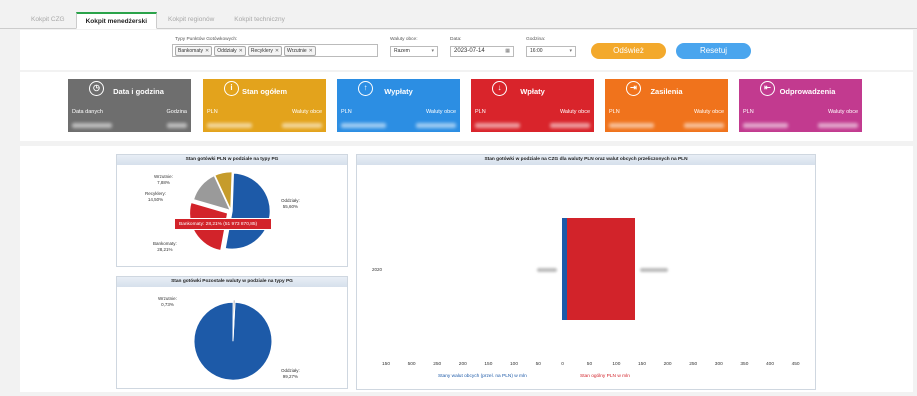  I want to click on chip-wrzutnie: Wrzutnie ✕, so click(300, 50).